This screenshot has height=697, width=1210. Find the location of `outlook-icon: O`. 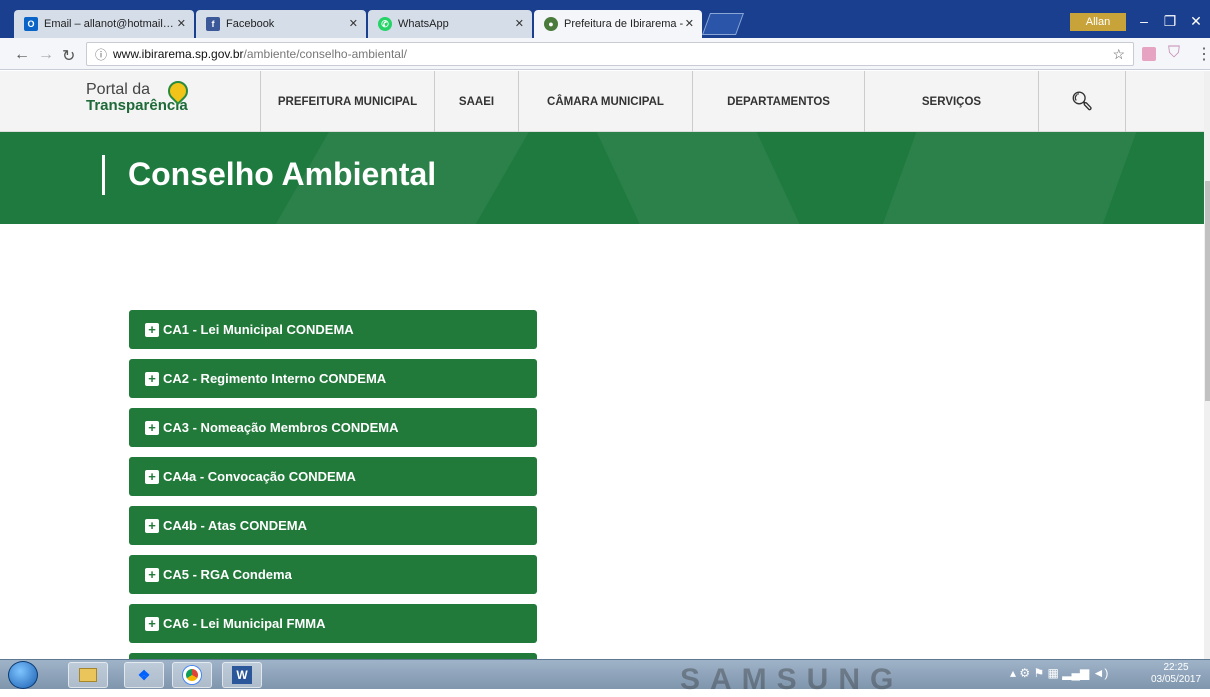

outlook-icon: O is located at coordinates (31, 24).